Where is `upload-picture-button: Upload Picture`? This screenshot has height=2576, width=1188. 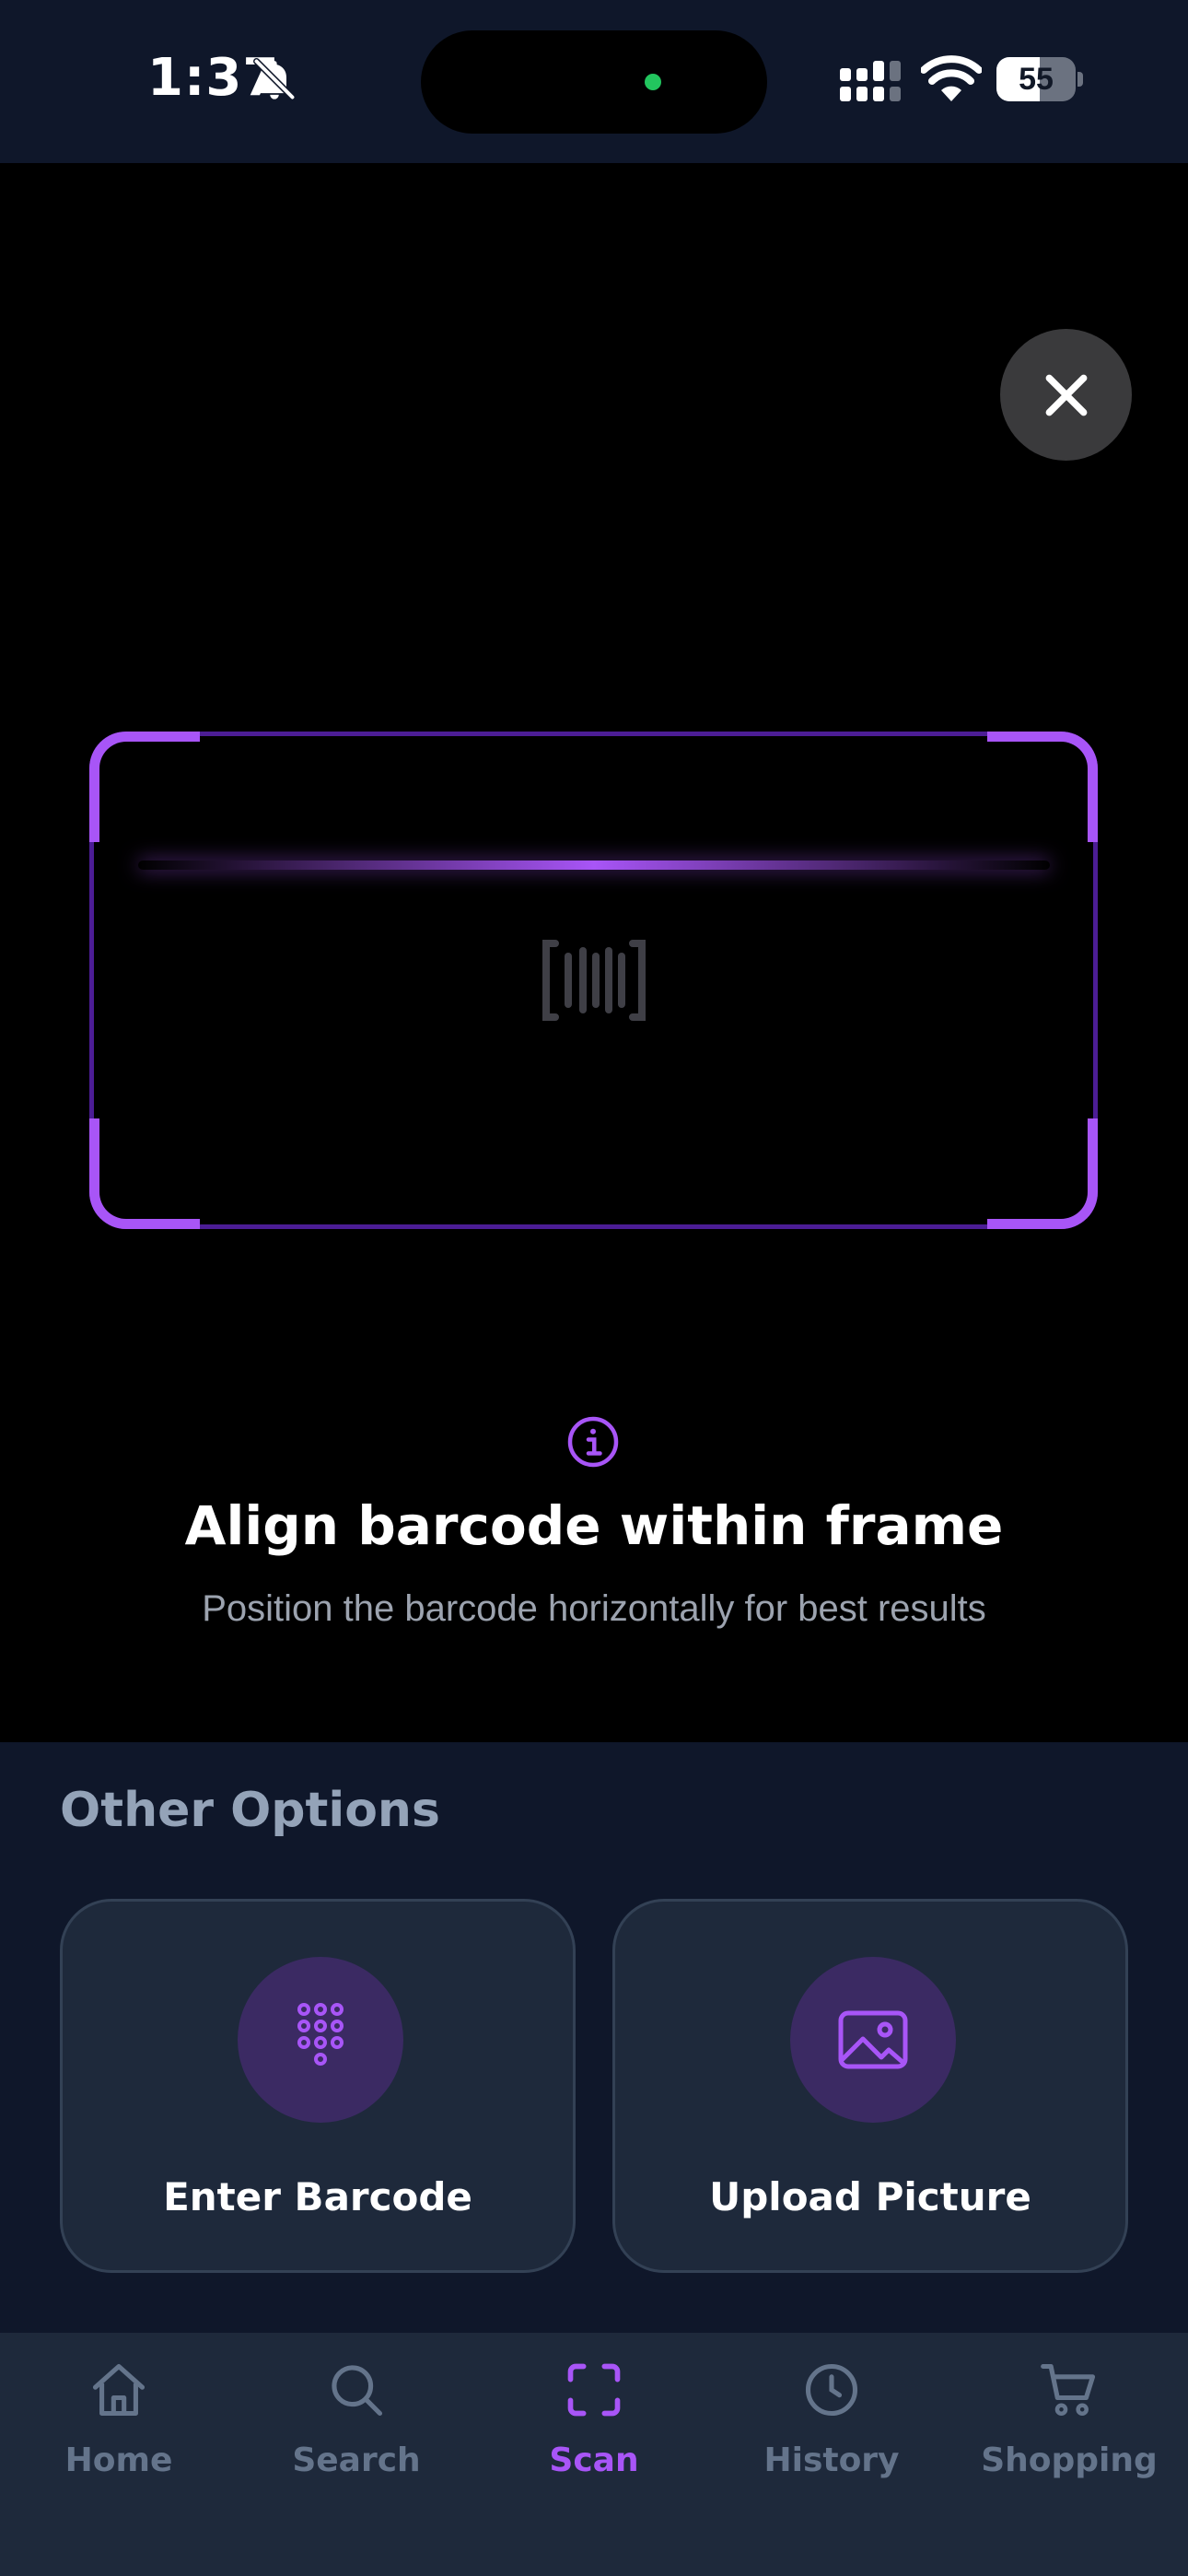 upload-picture-button: Upload Picture is located at coordinates (870, 2086).